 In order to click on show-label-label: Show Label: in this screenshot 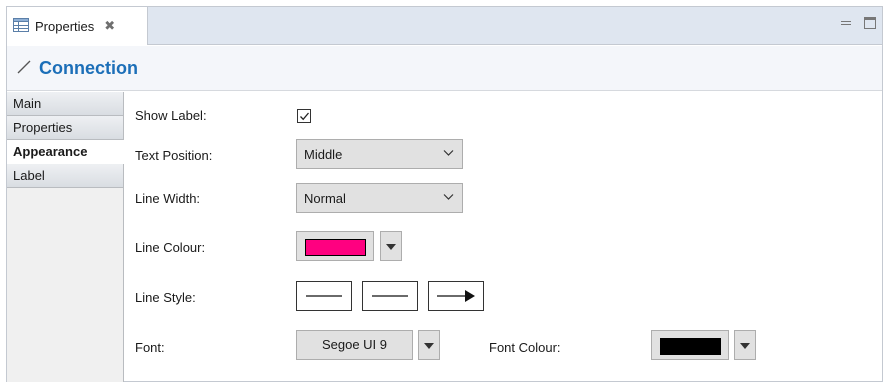, I will do `click(171, 115)`.